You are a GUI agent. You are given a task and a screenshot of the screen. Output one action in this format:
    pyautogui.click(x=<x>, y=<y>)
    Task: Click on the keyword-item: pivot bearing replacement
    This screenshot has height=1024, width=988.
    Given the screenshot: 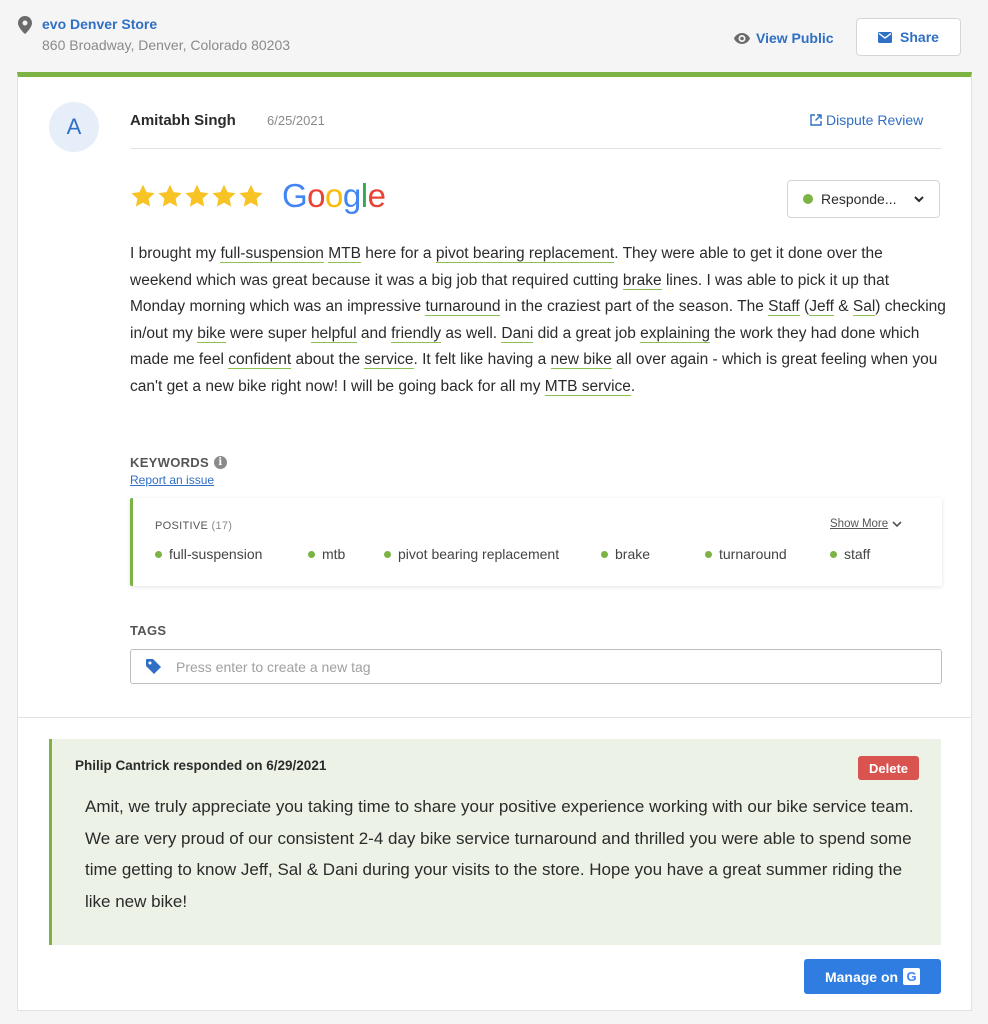 What is the action you would take?
    pyautogui.click(x=471, y=554)
    